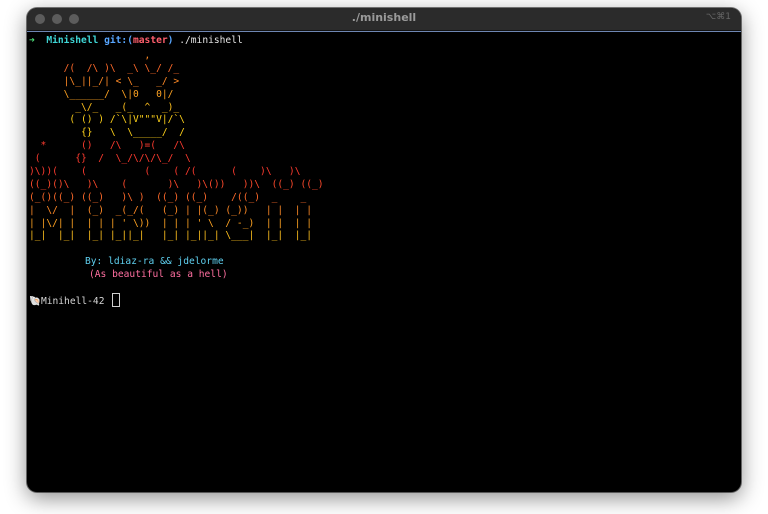 This screenshot has width=768, height=514. I want to click on shell-prompt-text: Minihell-42, so click(72, 302).